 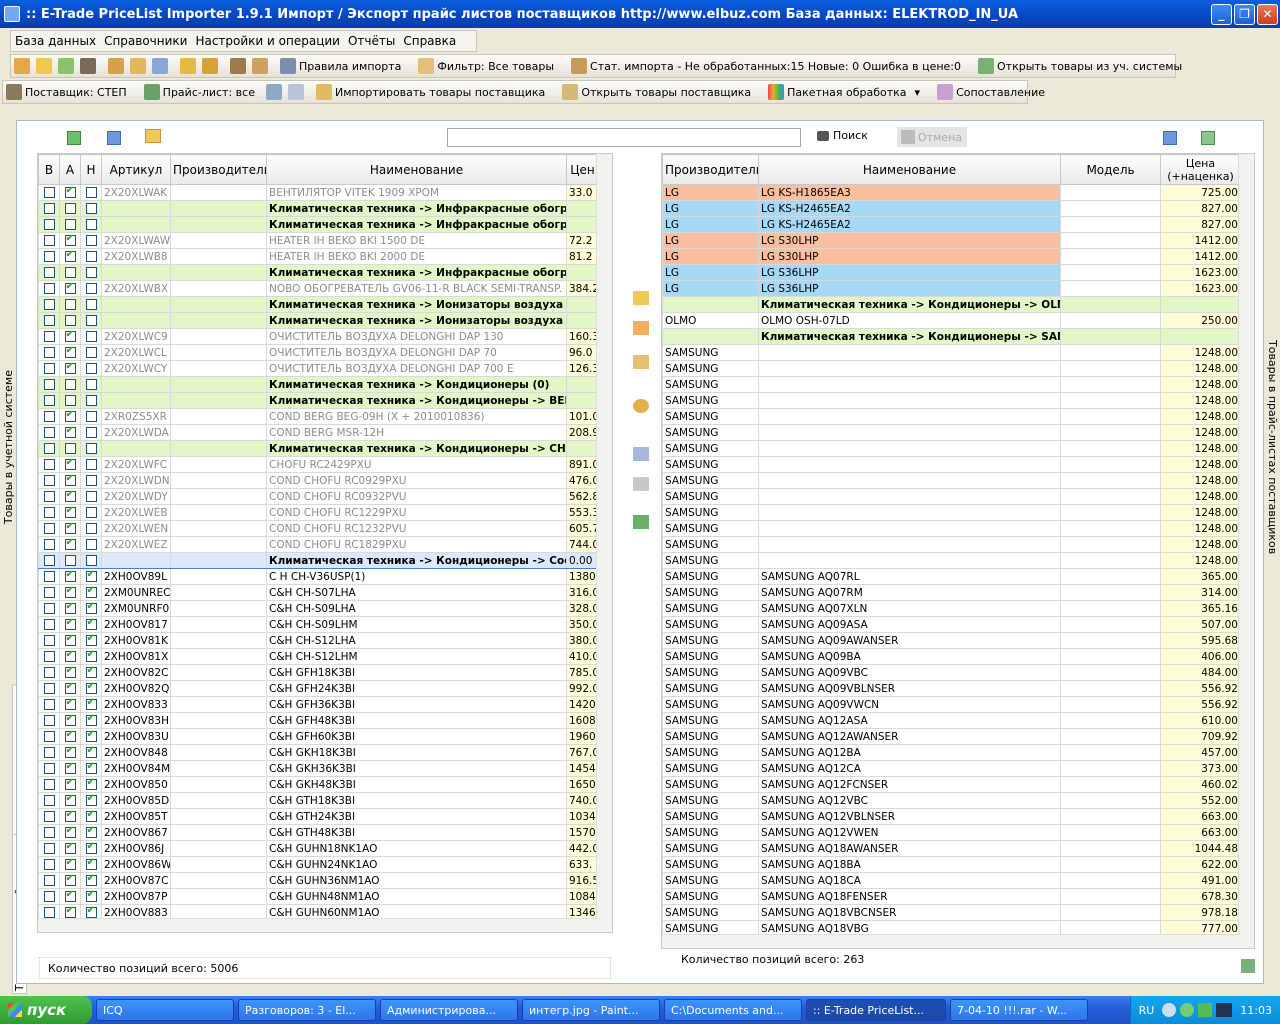 I want to click on search-input, so click(x=624, y=137).